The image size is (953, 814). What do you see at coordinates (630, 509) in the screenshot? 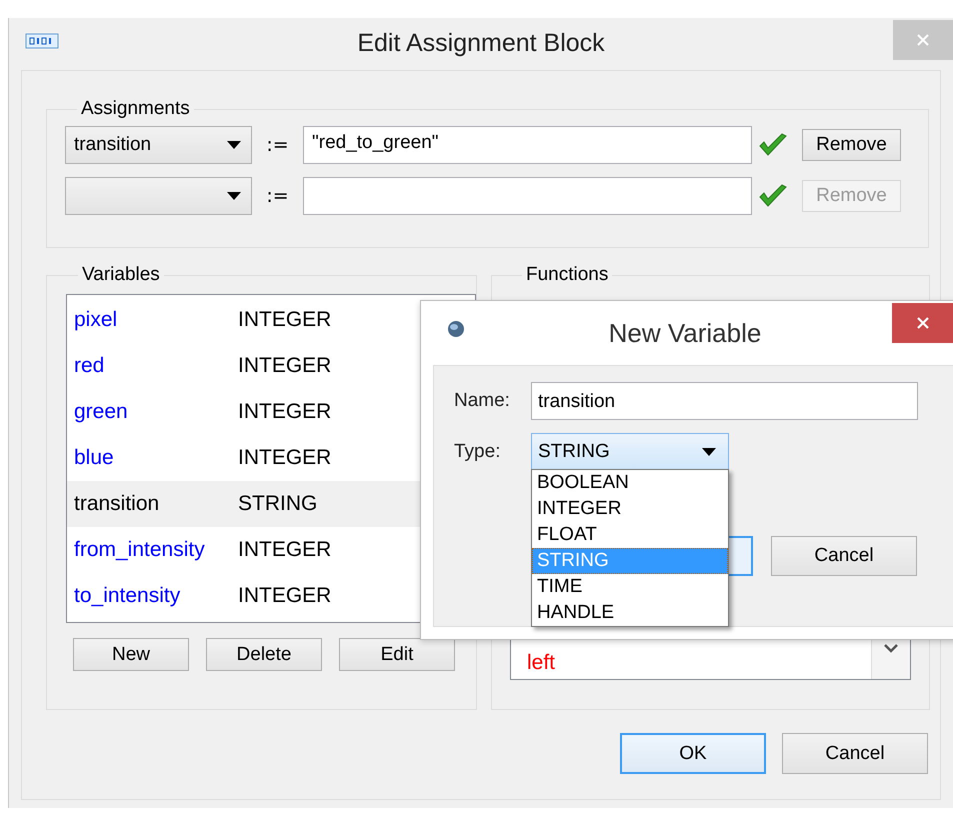
I see `type-option: INTEGER` at bounding box center [630, 509].